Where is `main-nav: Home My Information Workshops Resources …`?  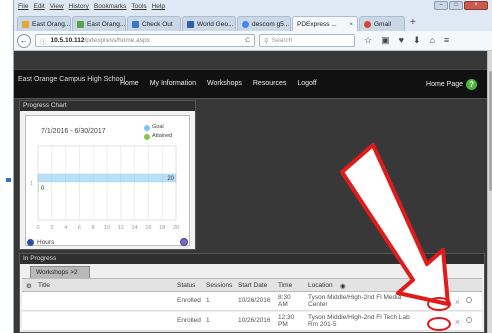
main-nav: Home My Information Workshops Resources … is located at coordinates (218, 83).